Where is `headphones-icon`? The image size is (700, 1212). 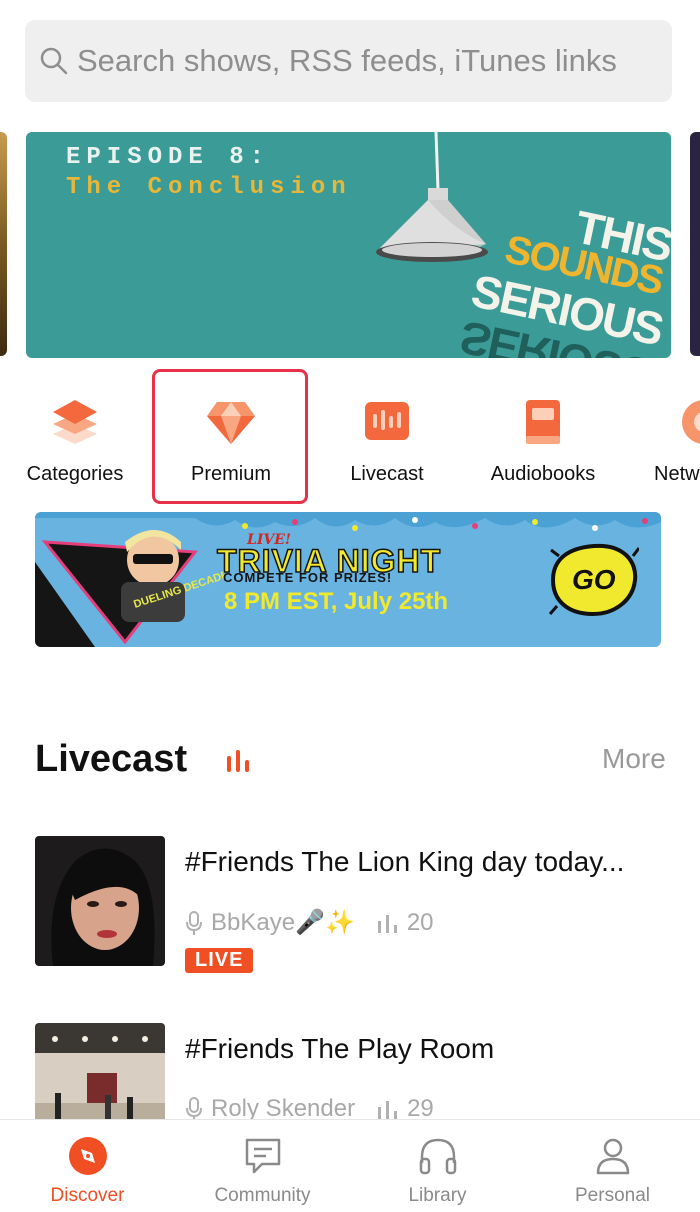 headphones-icon is located at coordinates (437, 1156).